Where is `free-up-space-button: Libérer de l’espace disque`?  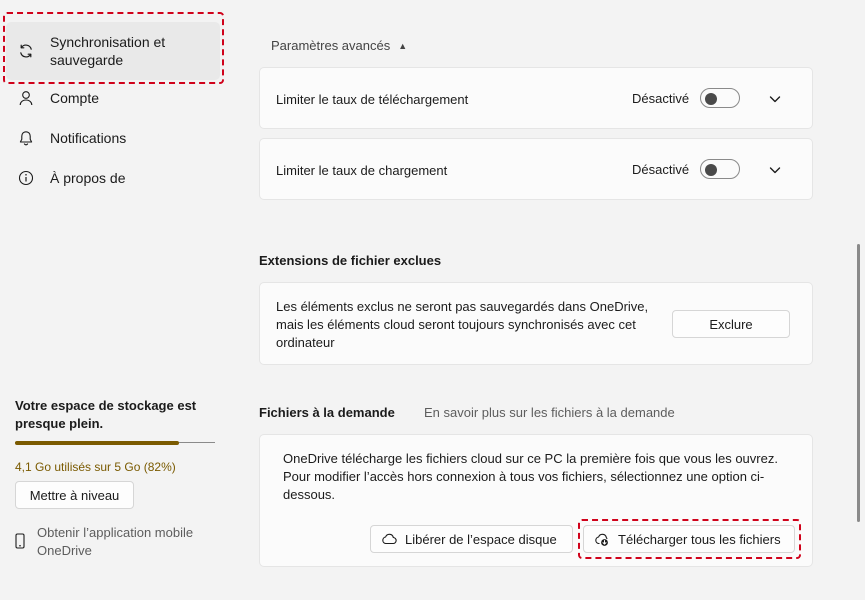 free-up-space-button: Libérer de l’espace disque is located at coordinates (471, 539).